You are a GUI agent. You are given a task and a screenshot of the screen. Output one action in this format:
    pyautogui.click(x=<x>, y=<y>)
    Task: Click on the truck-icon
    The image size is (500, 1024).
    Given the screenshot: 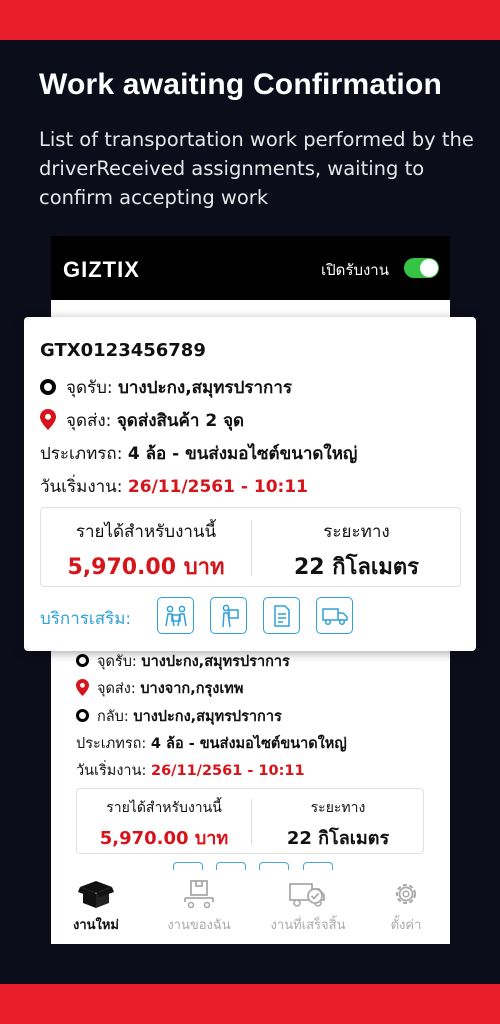 What is the action you would take?
    pyautogui.click(x=334, y=616)
    